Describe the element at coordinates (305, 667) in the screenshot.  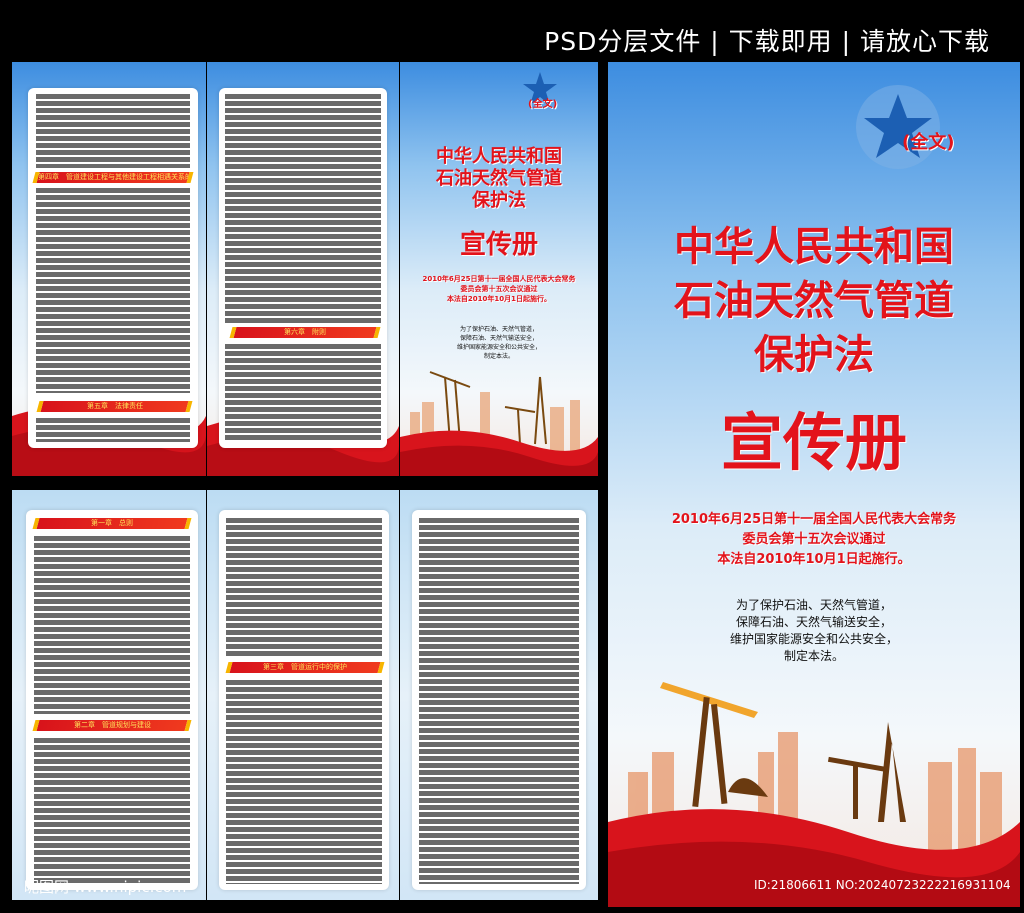
I see `chapter-3-heading: 第三章 管道运行中的保护` at that location.